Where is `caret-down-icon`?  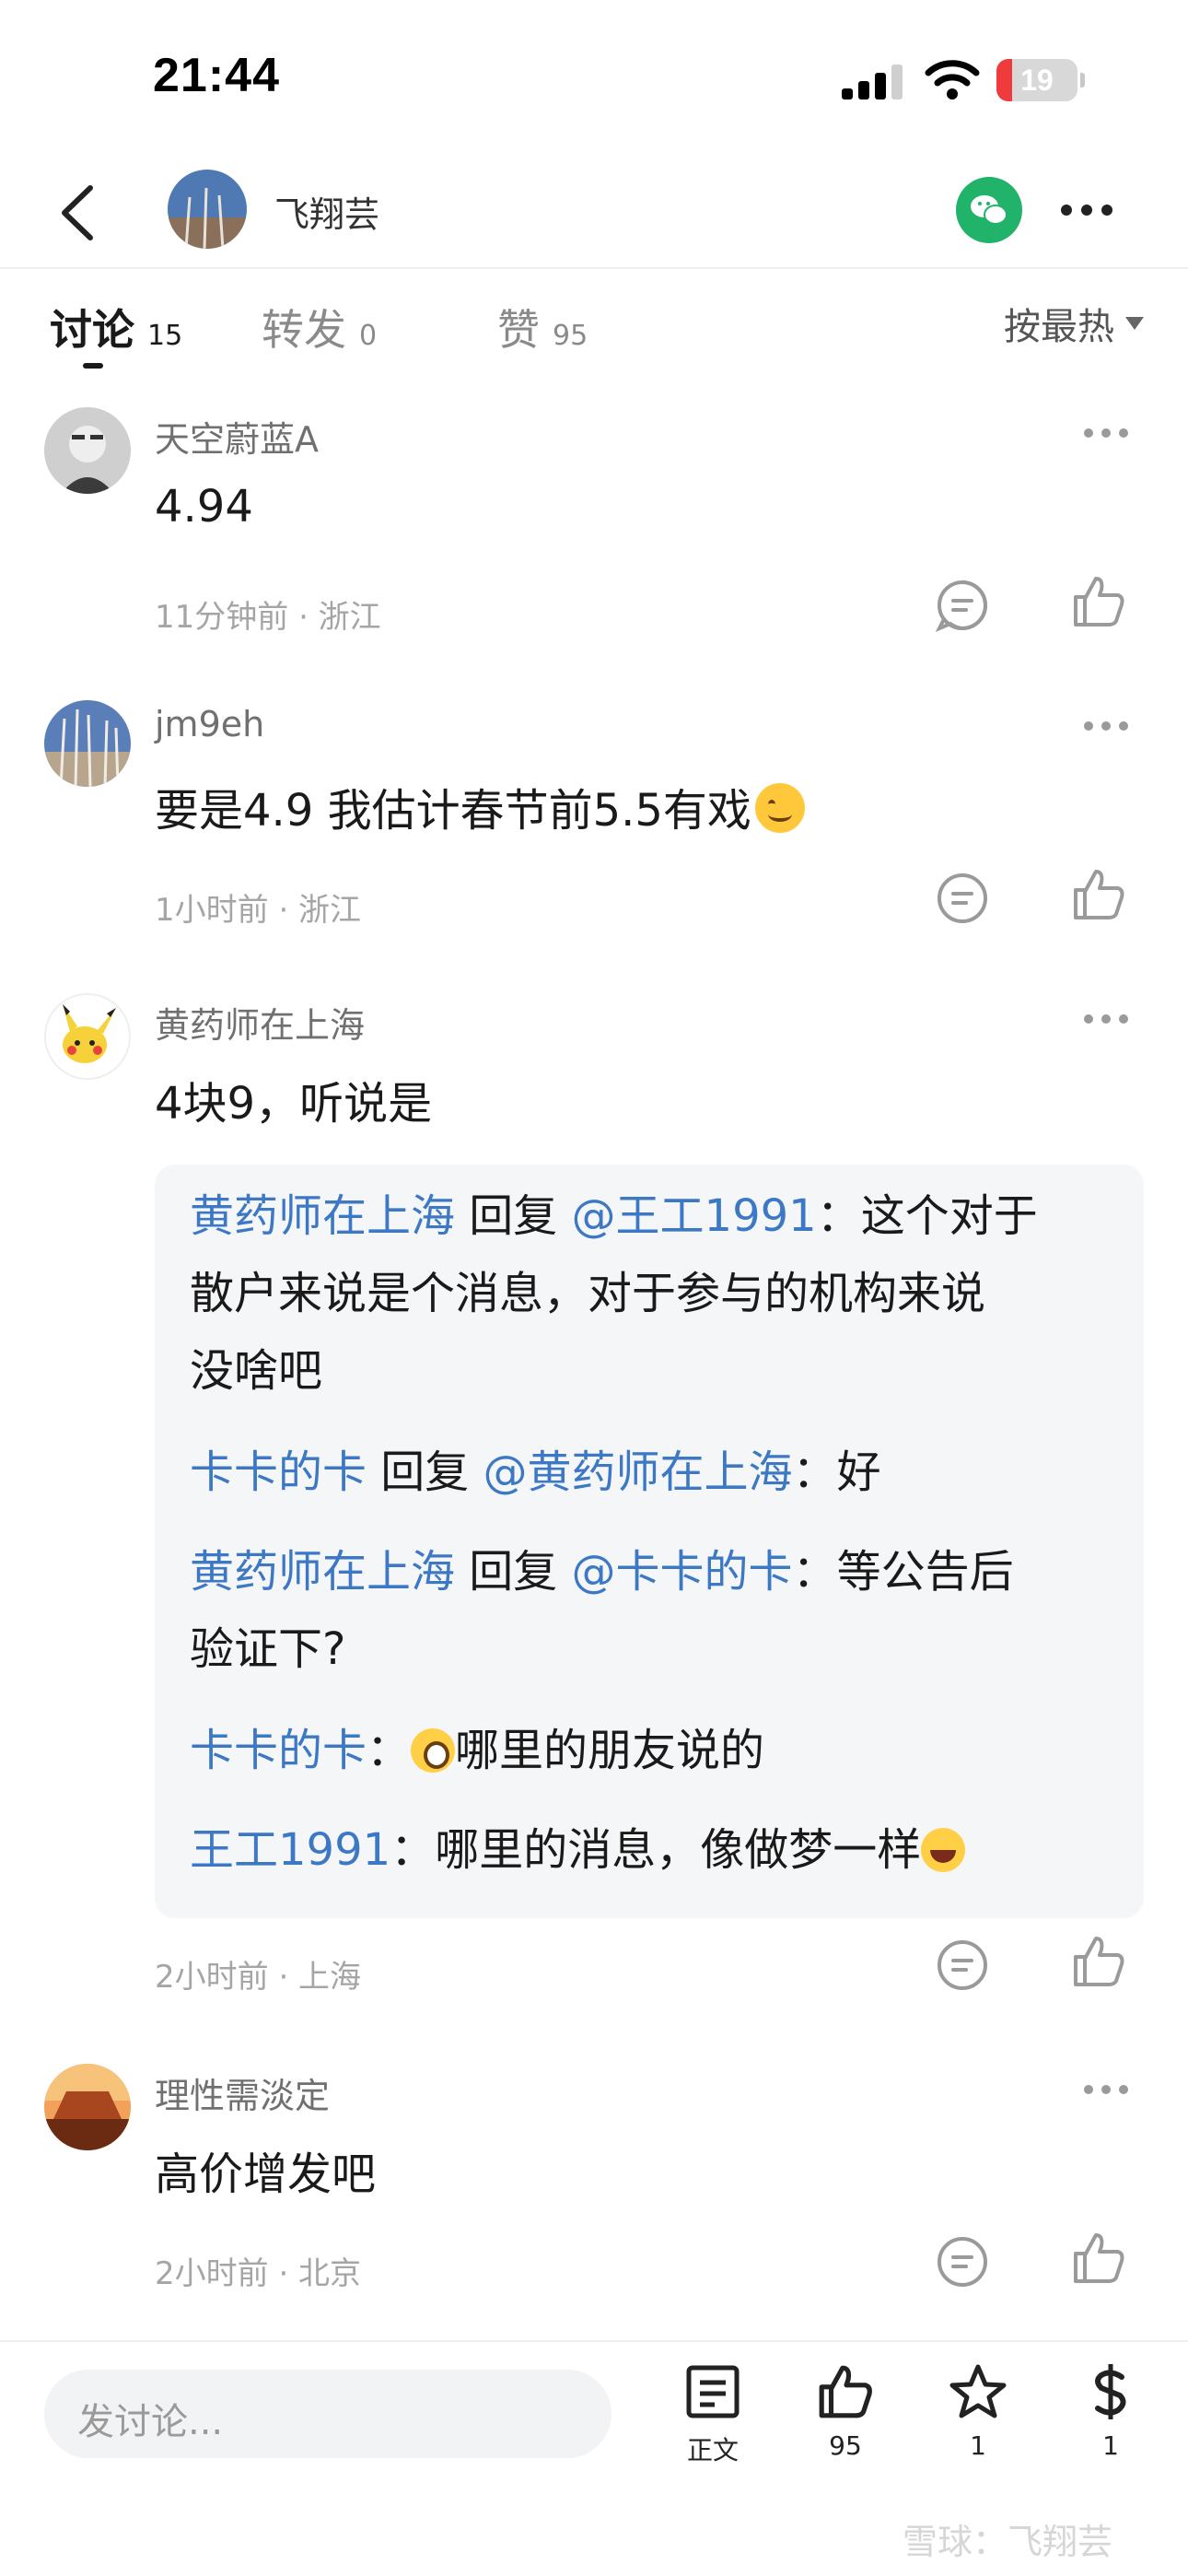 caret-down-icon is located at coordinates (1134, 323).